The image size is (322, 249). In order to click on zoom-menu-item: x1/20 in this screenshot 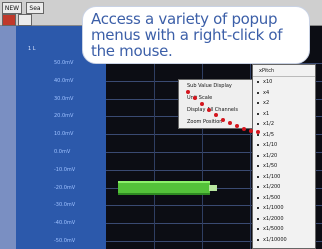, I will do `click(284, 156)`.